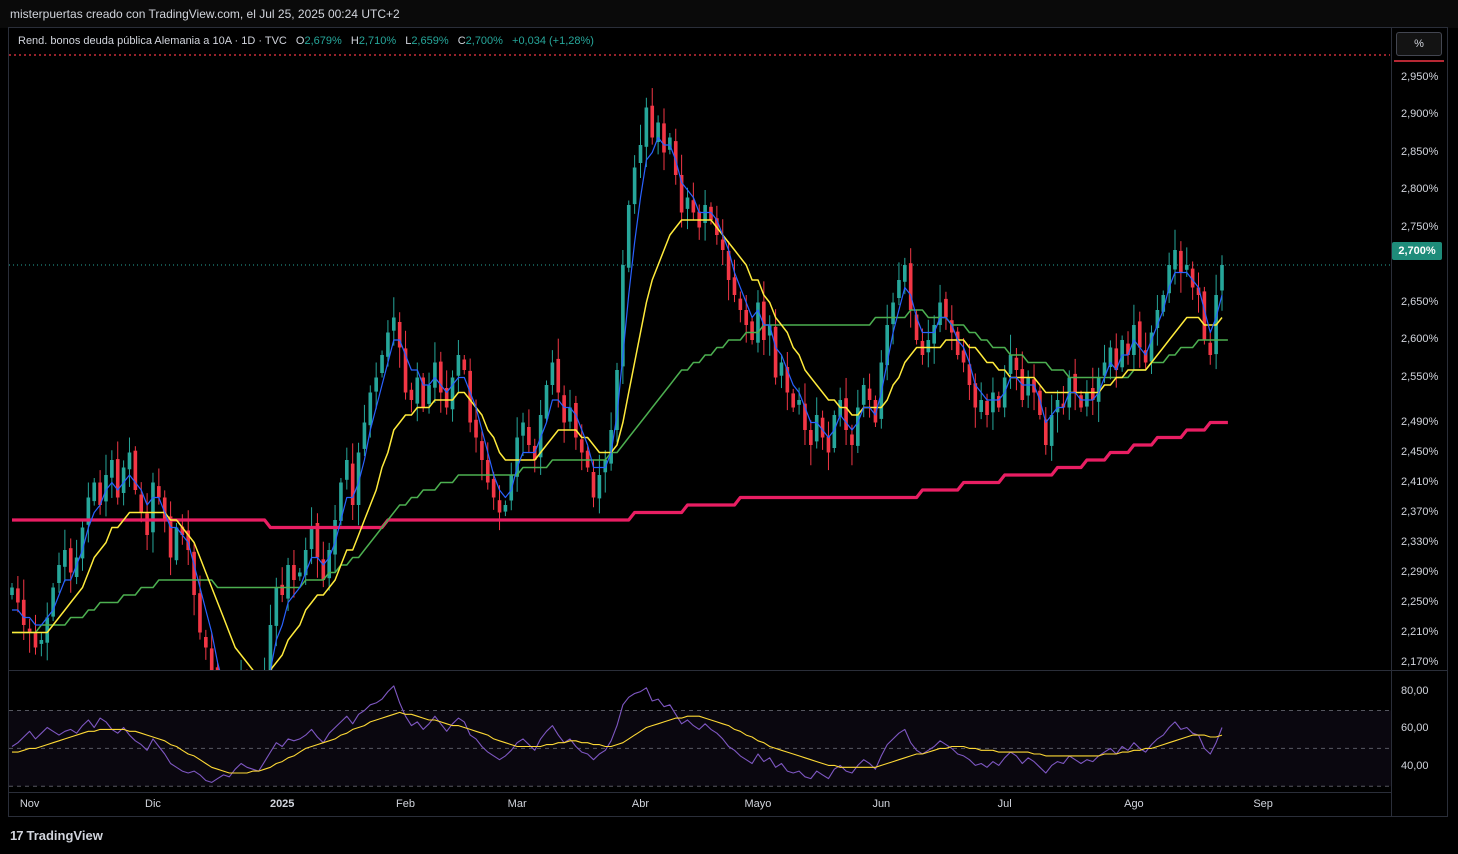 This screenshot has height=854, width=1458. Describe the element at coordinates (1420, 376) in the screenshot. I see `price-tick-label: 2,550%` at that location.